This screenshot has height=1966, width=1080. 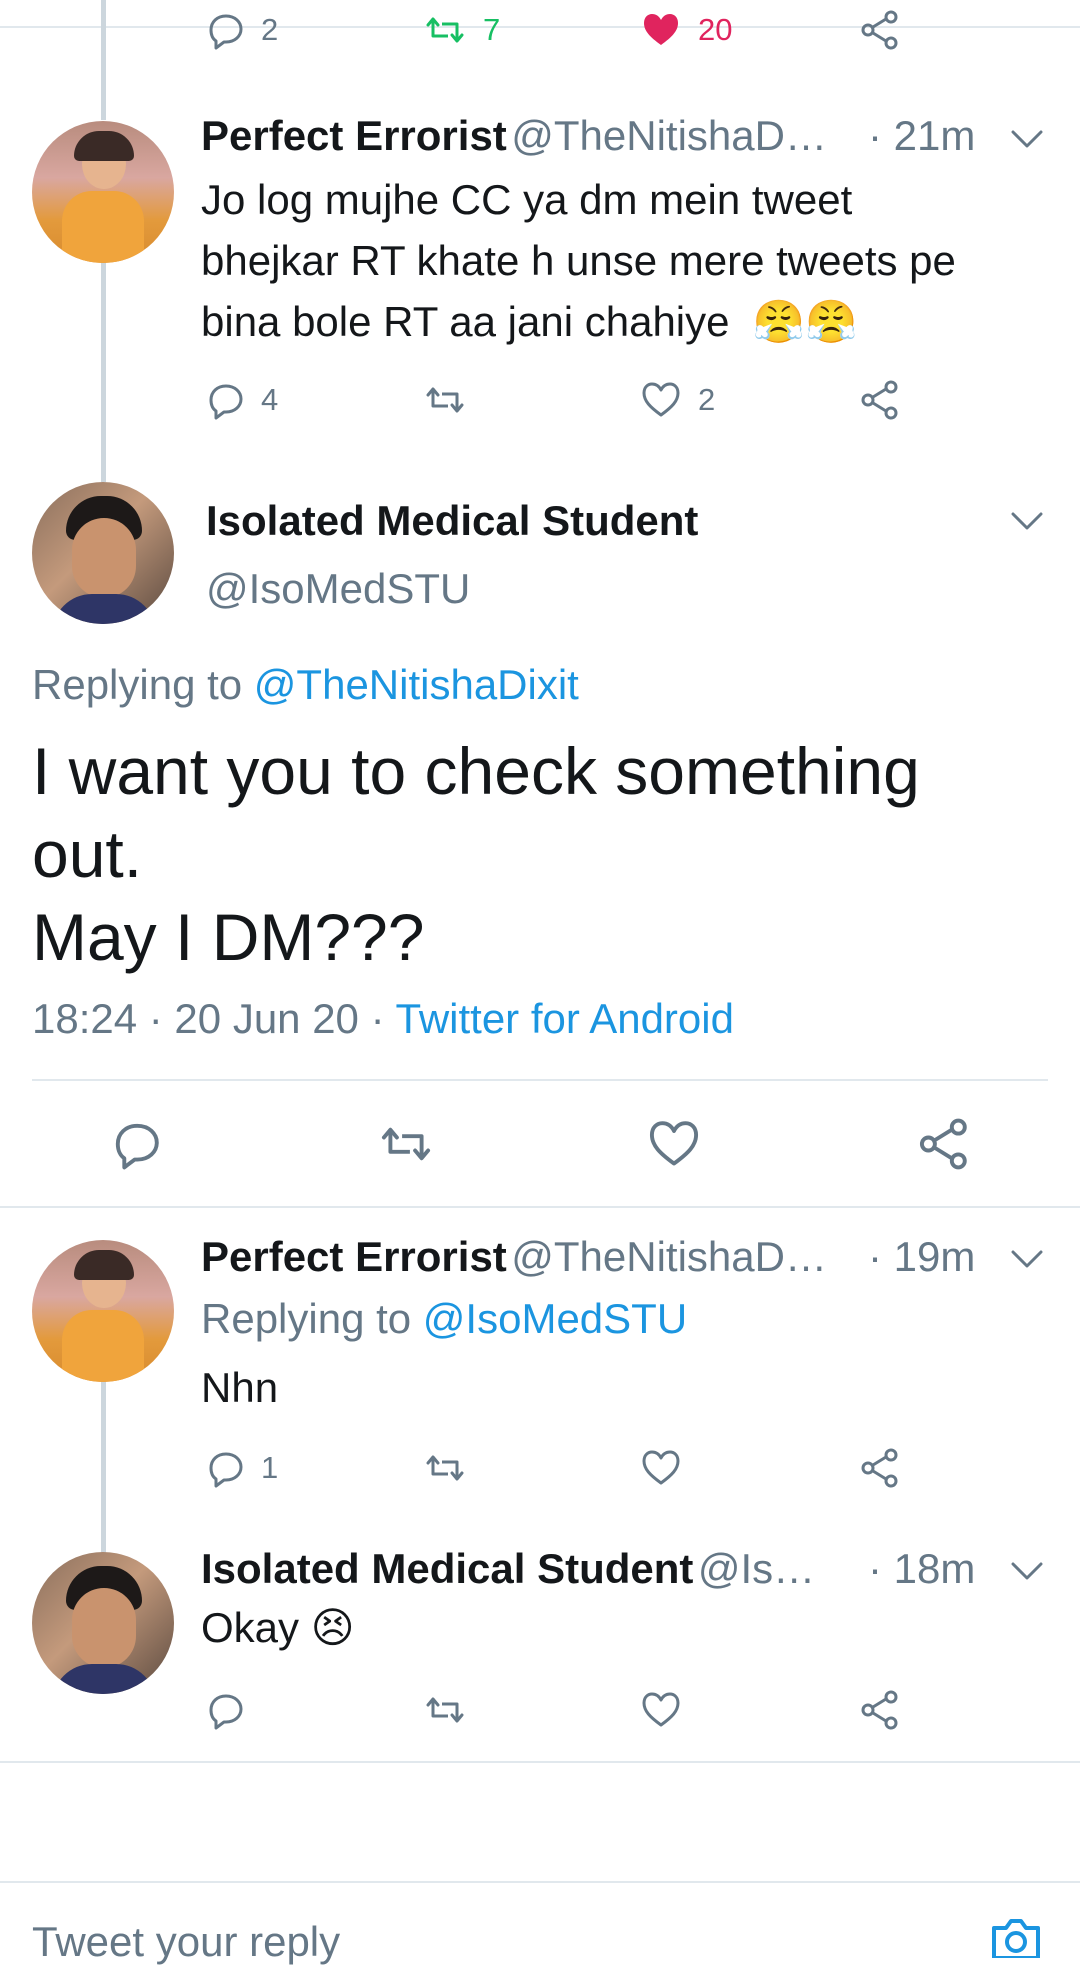 I want to click on user-handle: @IsoMedSTU, so click(x=338, y=589).